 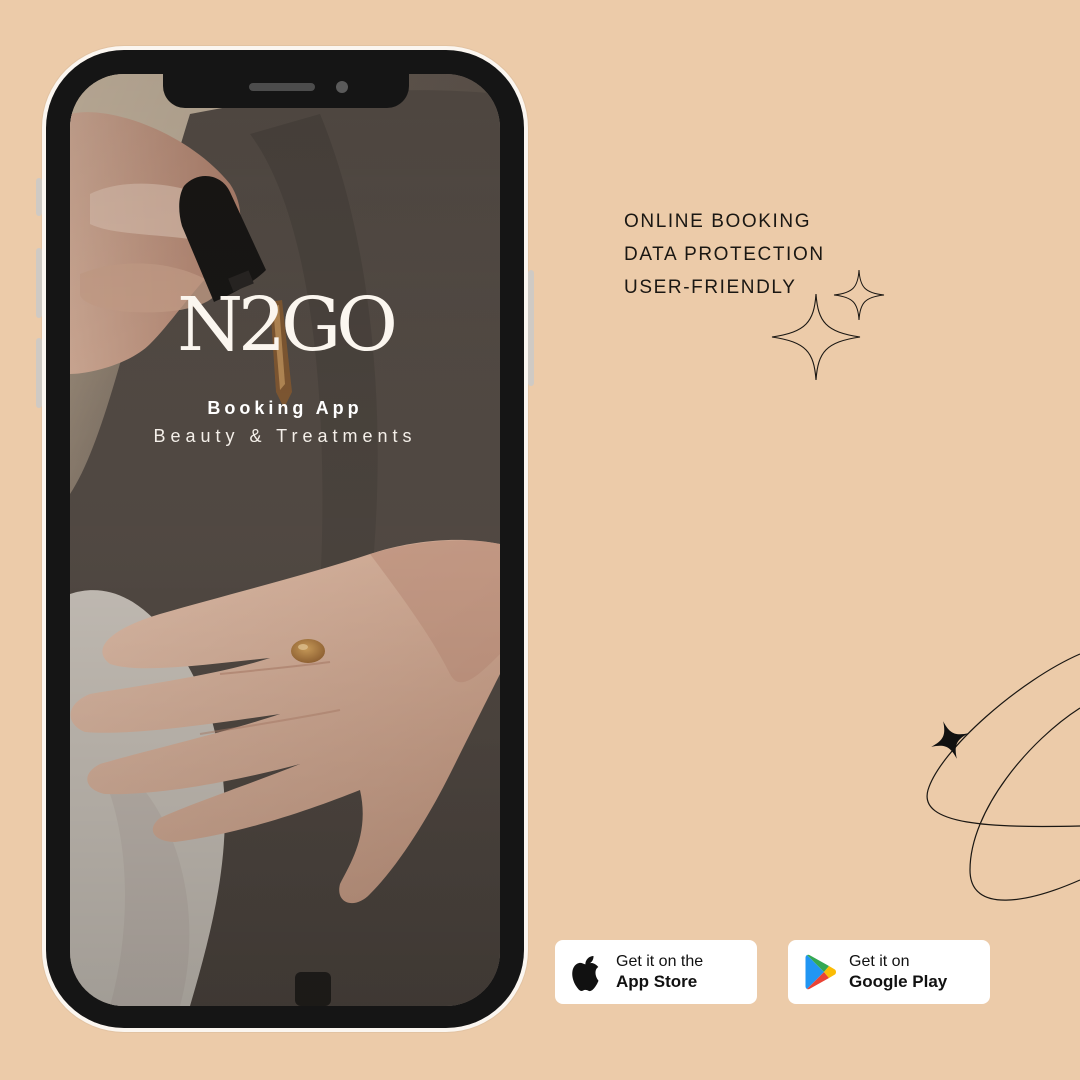 I want to click on google-play-line1: Get it on, so click(x=879, y=961).